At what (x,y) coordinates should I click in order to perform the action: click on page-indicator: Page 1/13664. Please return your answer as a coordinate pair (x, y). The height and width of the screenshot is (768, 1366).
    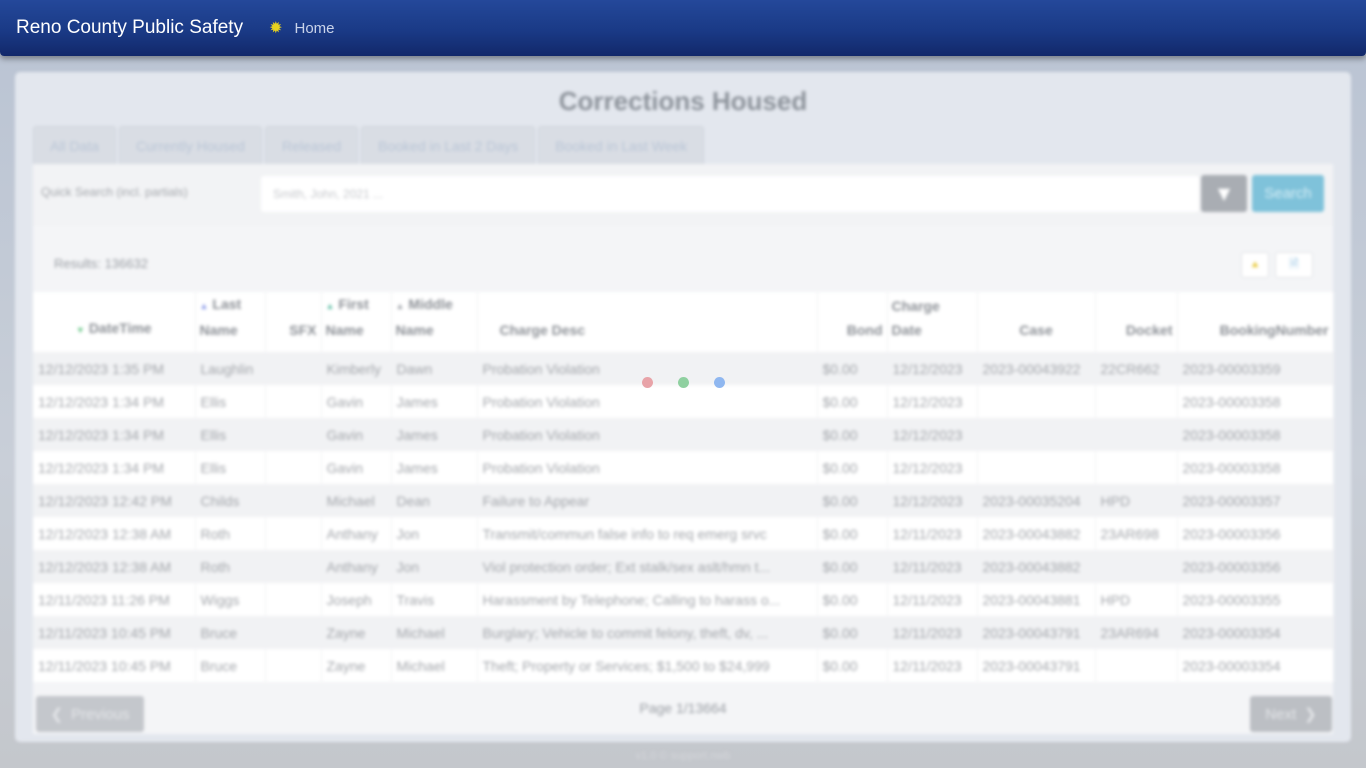
    Looking at the image, I should click on (683, 708).